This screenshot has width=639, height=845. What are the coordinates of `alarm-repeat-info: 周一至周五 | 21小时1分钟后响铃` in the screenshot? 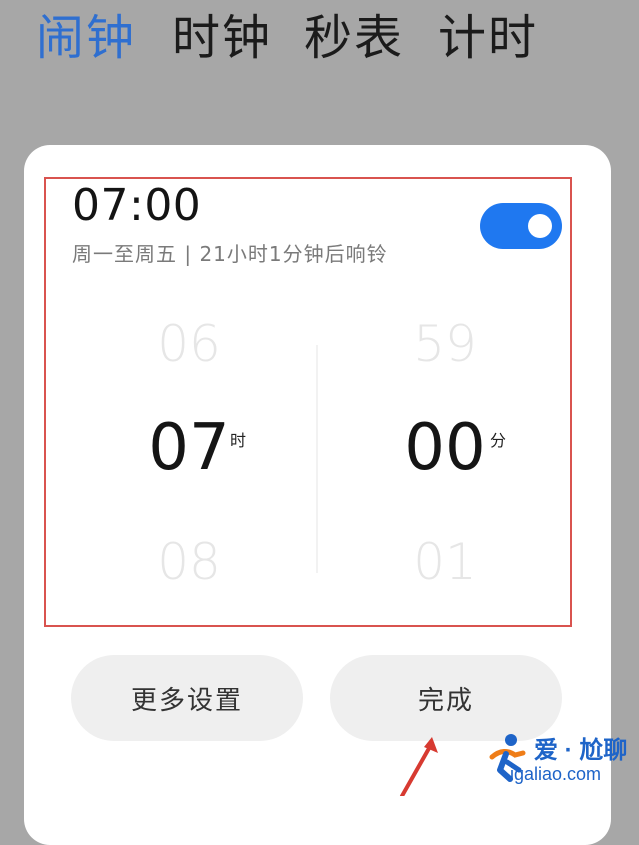 It's located at (230, 254).